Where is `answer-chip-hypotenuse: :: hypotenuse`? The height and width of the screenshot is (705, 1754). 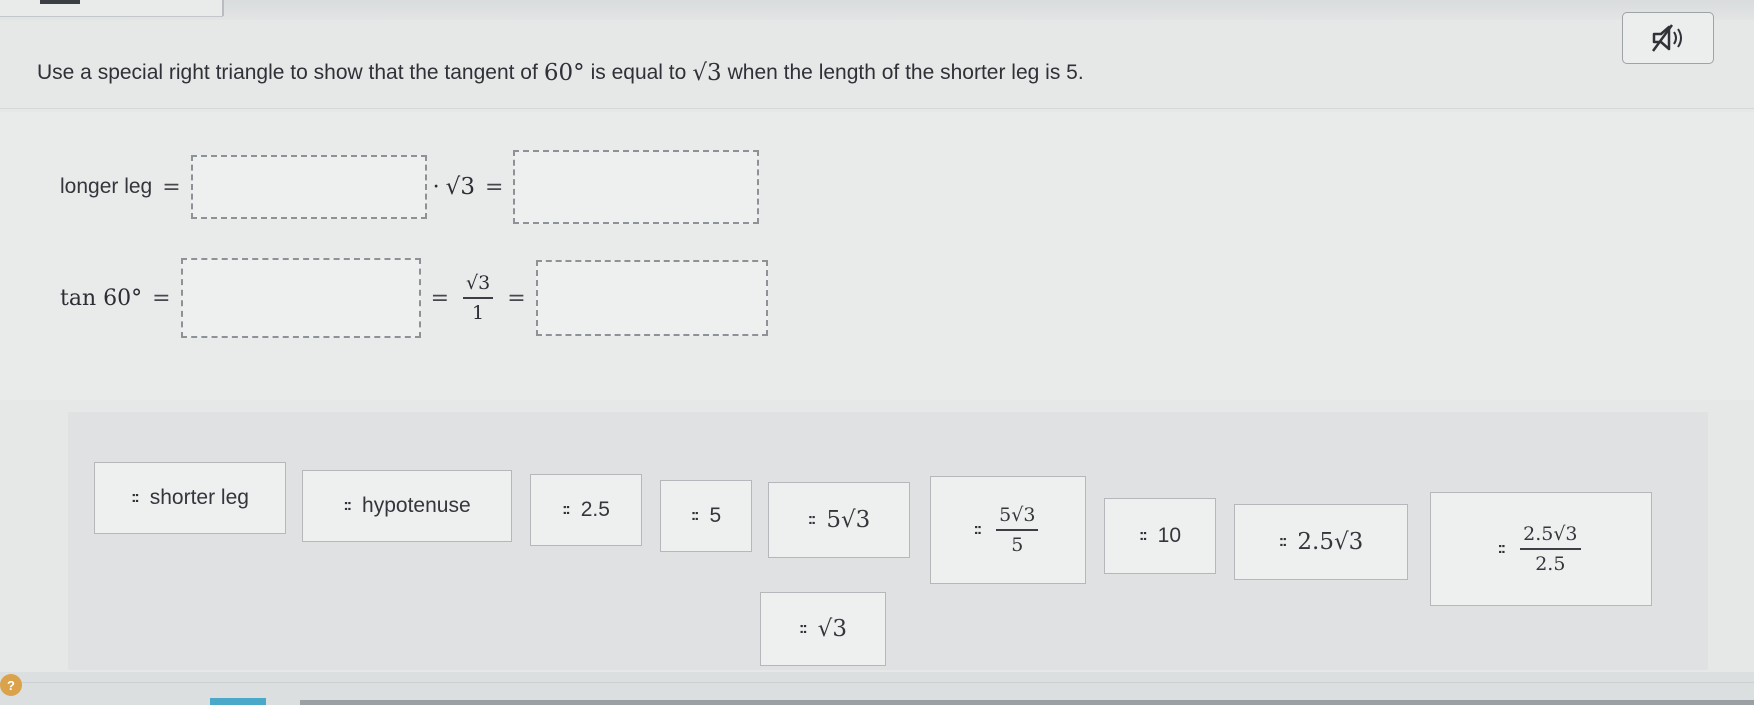
answer-chip-hypotenuse: :: hypotenuse is located at coordinates (407, 506).